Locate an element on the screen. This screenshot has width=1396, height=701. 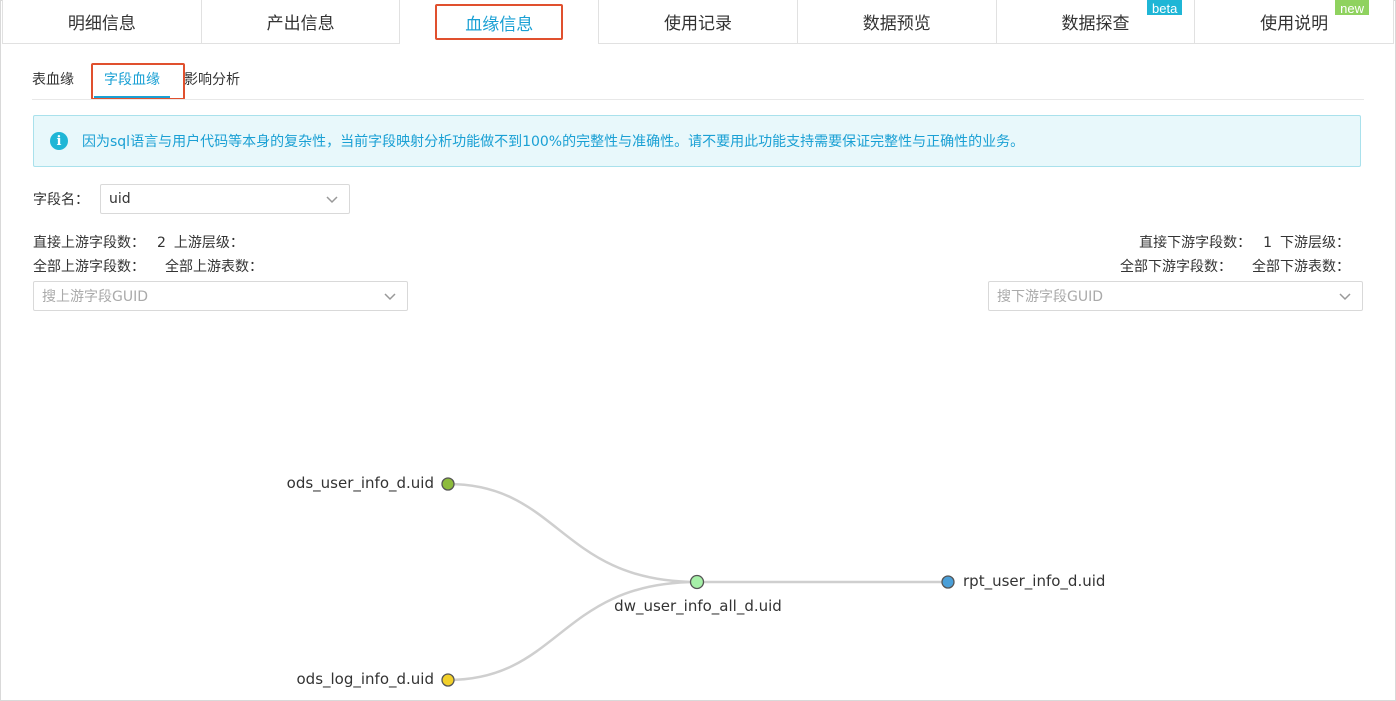
node-label-ods-user: ods_user_info_d.uid is located at coordinates (360, 483).